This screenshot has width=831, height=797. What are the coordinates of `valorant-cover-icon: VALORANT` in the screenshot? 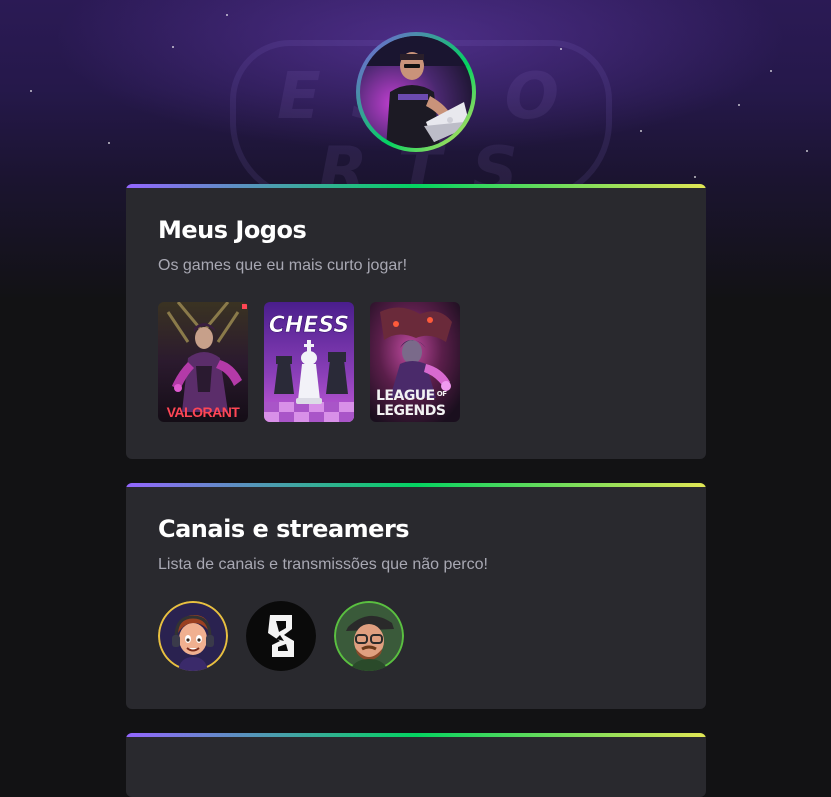 It's located at (203, 362).